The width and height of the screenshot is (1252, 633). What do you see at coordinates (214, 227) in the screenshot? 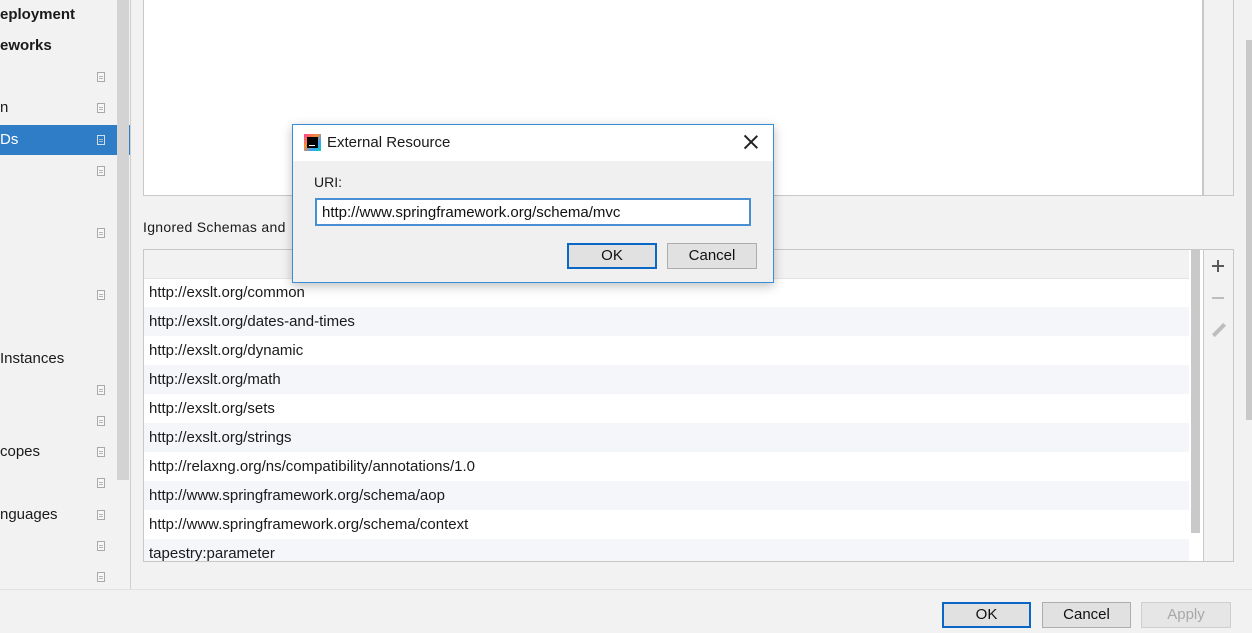
I see `ignored-schemas-label: Ignored Schemas and` at bounding box center [214, 227].